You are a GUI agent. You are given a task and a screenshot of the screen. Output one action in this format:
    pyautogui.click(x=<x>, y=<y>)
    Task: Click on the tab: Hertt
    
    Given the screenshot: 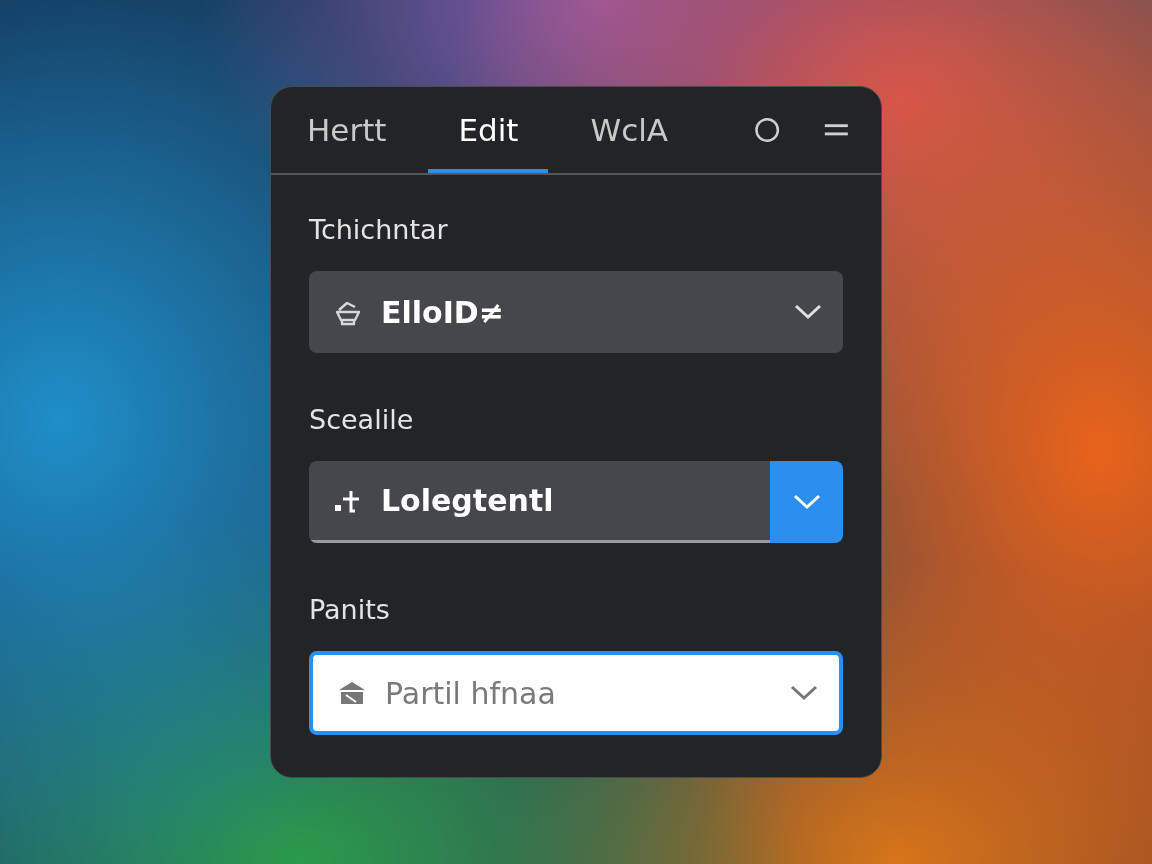 What is the action you would take?
    pyautogui.click(x=347, y=130)
    